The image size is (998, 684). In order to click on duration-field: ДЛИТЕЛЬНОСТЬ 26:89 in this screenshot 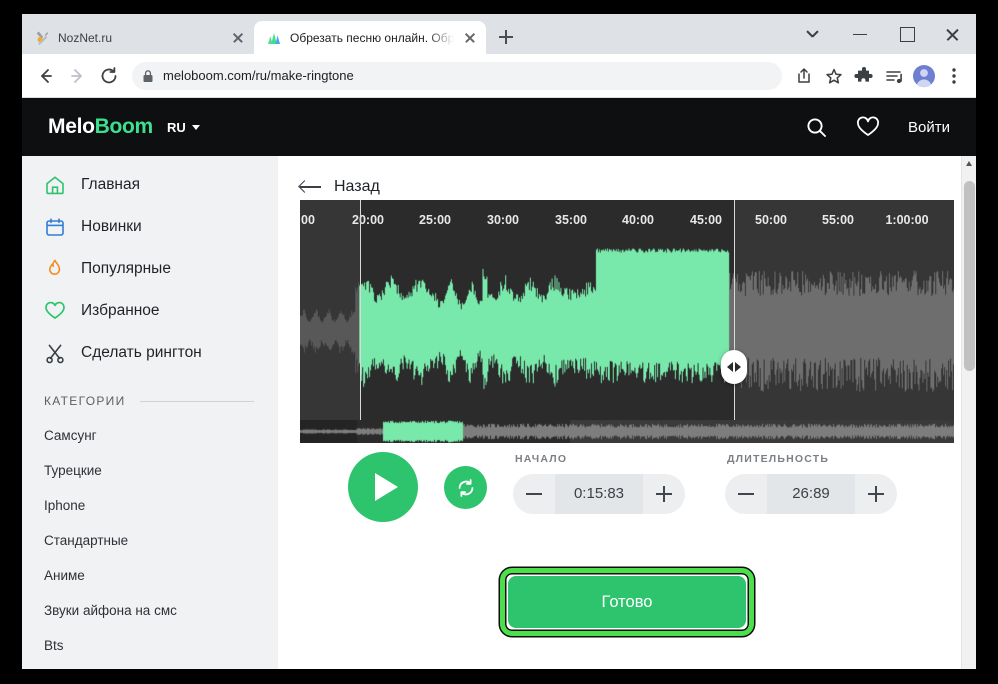, I will do `click(811, 483)`.